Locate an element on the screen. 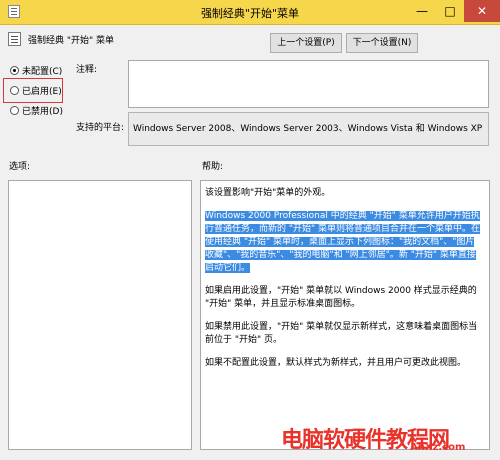  setting-icon is located at coordinates (14, 39).